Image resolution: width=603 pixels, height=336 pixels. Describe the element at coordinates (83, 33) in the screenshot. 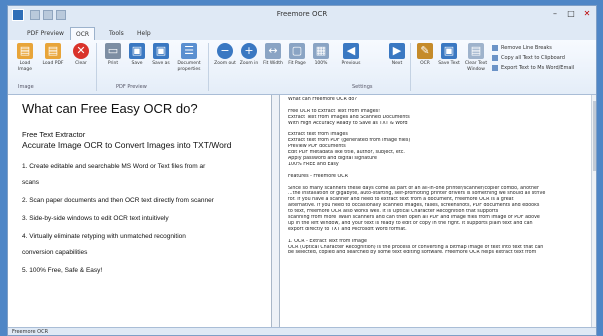

I see `tab-ocr: OCR` at that location.